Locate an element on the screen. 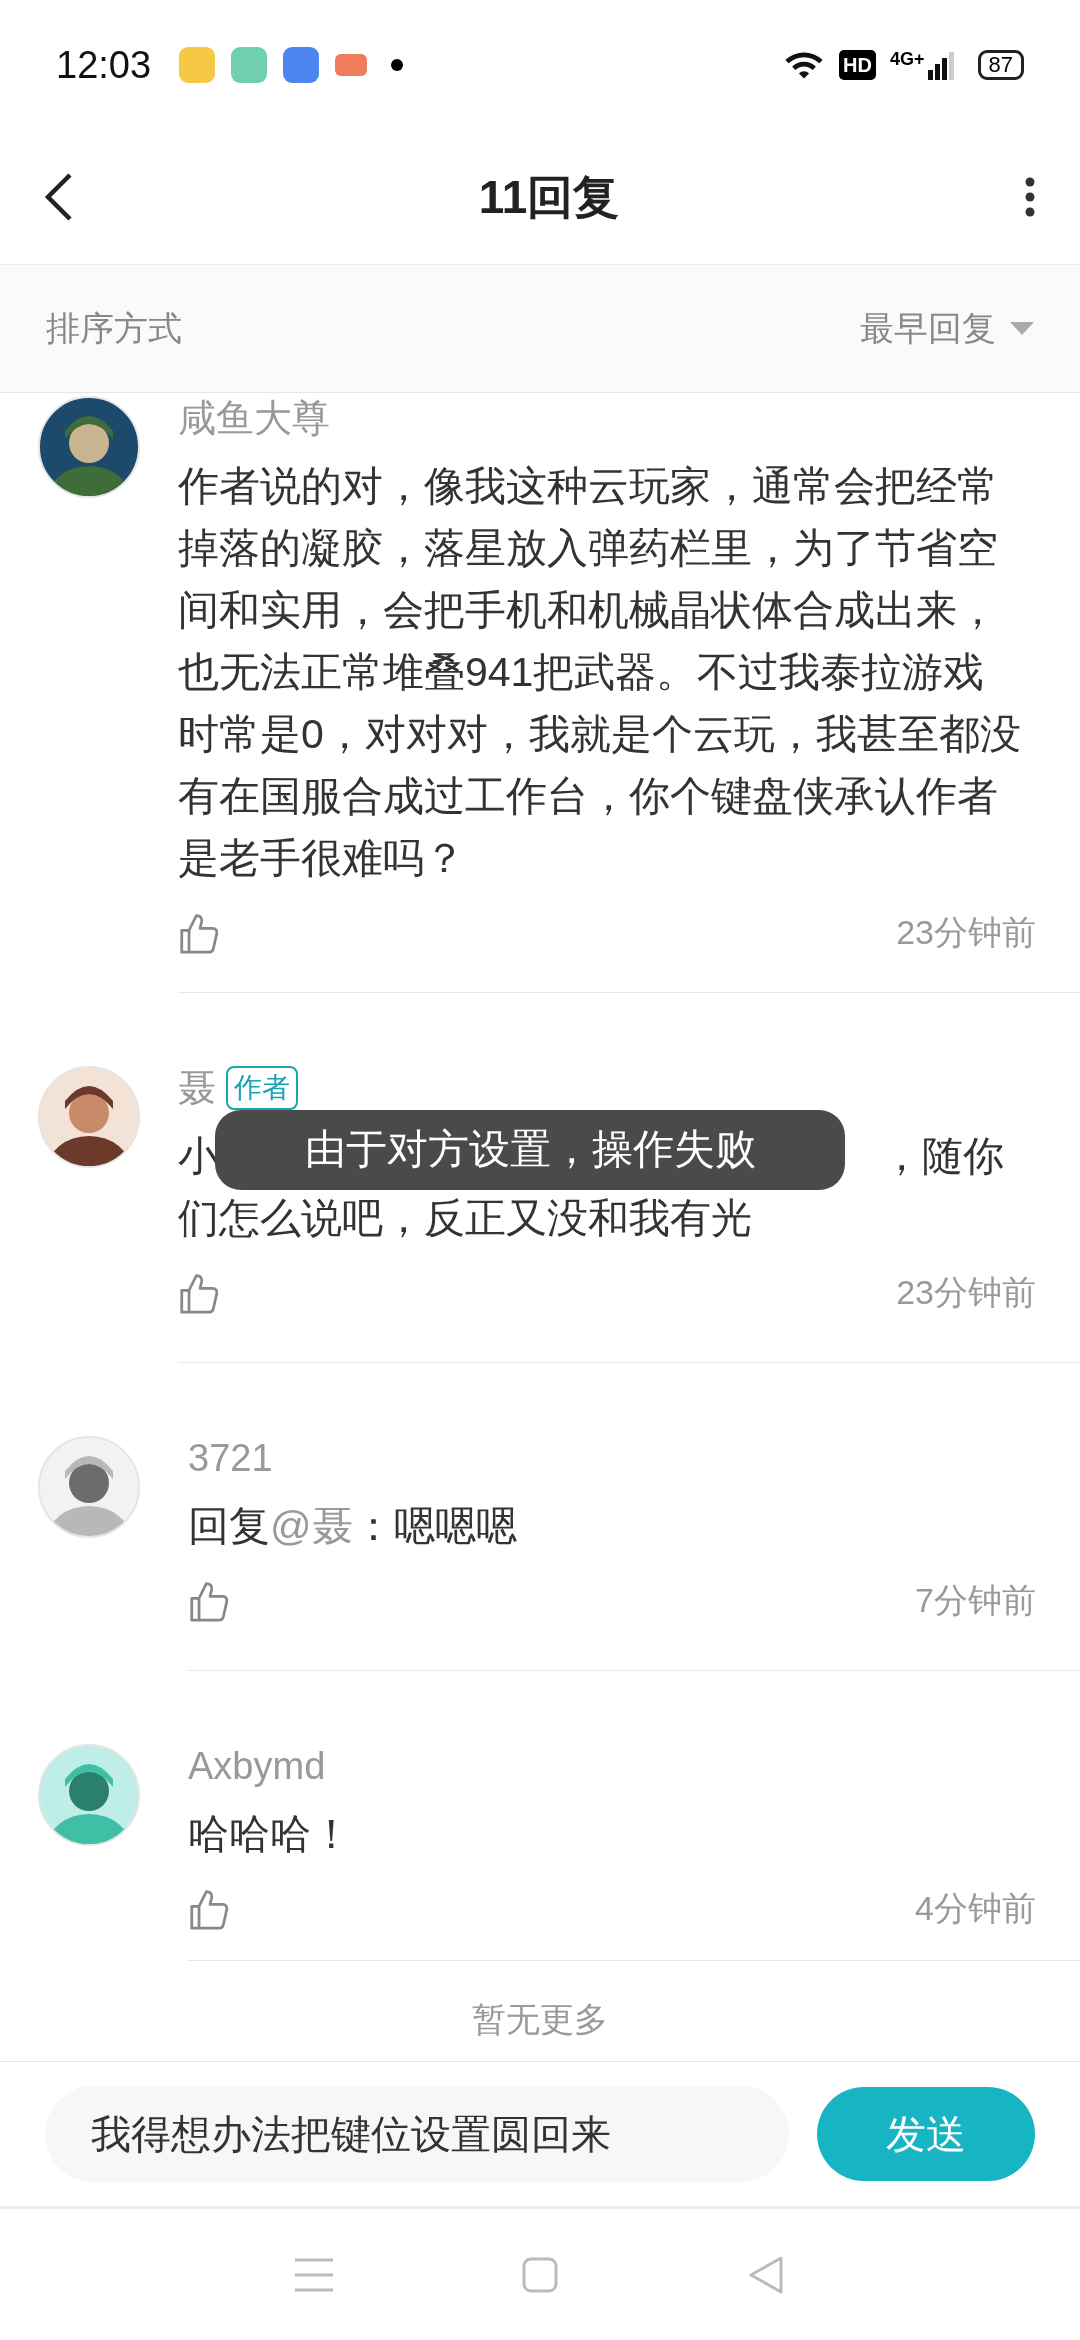 The height and width of the screenshot is (2340, 1080). sort-dropdown: 最早回复 is located at coordinates (947, 328).